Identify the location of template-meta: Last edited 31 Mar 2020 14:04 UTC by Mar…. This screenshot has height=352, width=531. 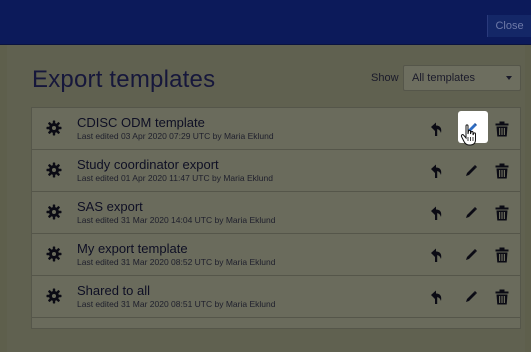
(176, 220).